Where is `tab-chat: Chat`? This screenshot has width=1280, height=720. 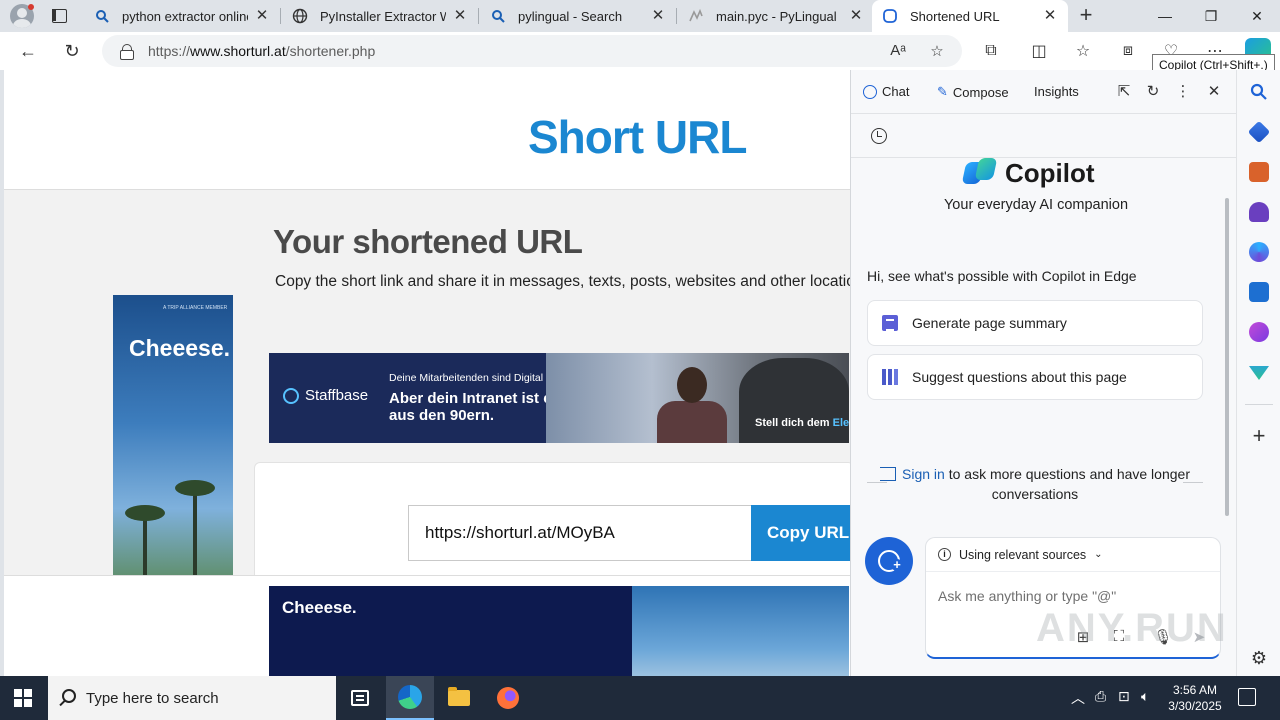
tab-chat: Chat is located at coordinates (886, 91).